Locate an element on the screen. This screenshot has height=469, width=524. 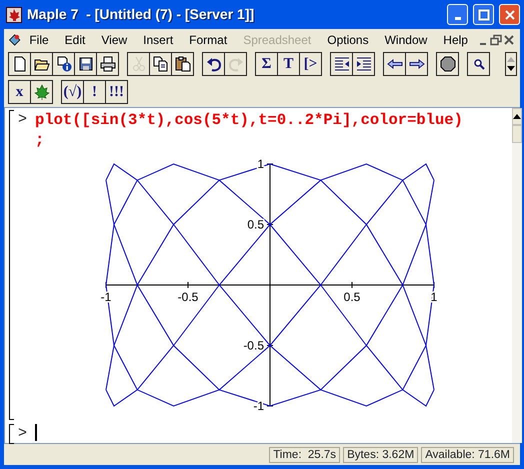
status-field: Time: 25.7s is located at coordinates (304, 455).